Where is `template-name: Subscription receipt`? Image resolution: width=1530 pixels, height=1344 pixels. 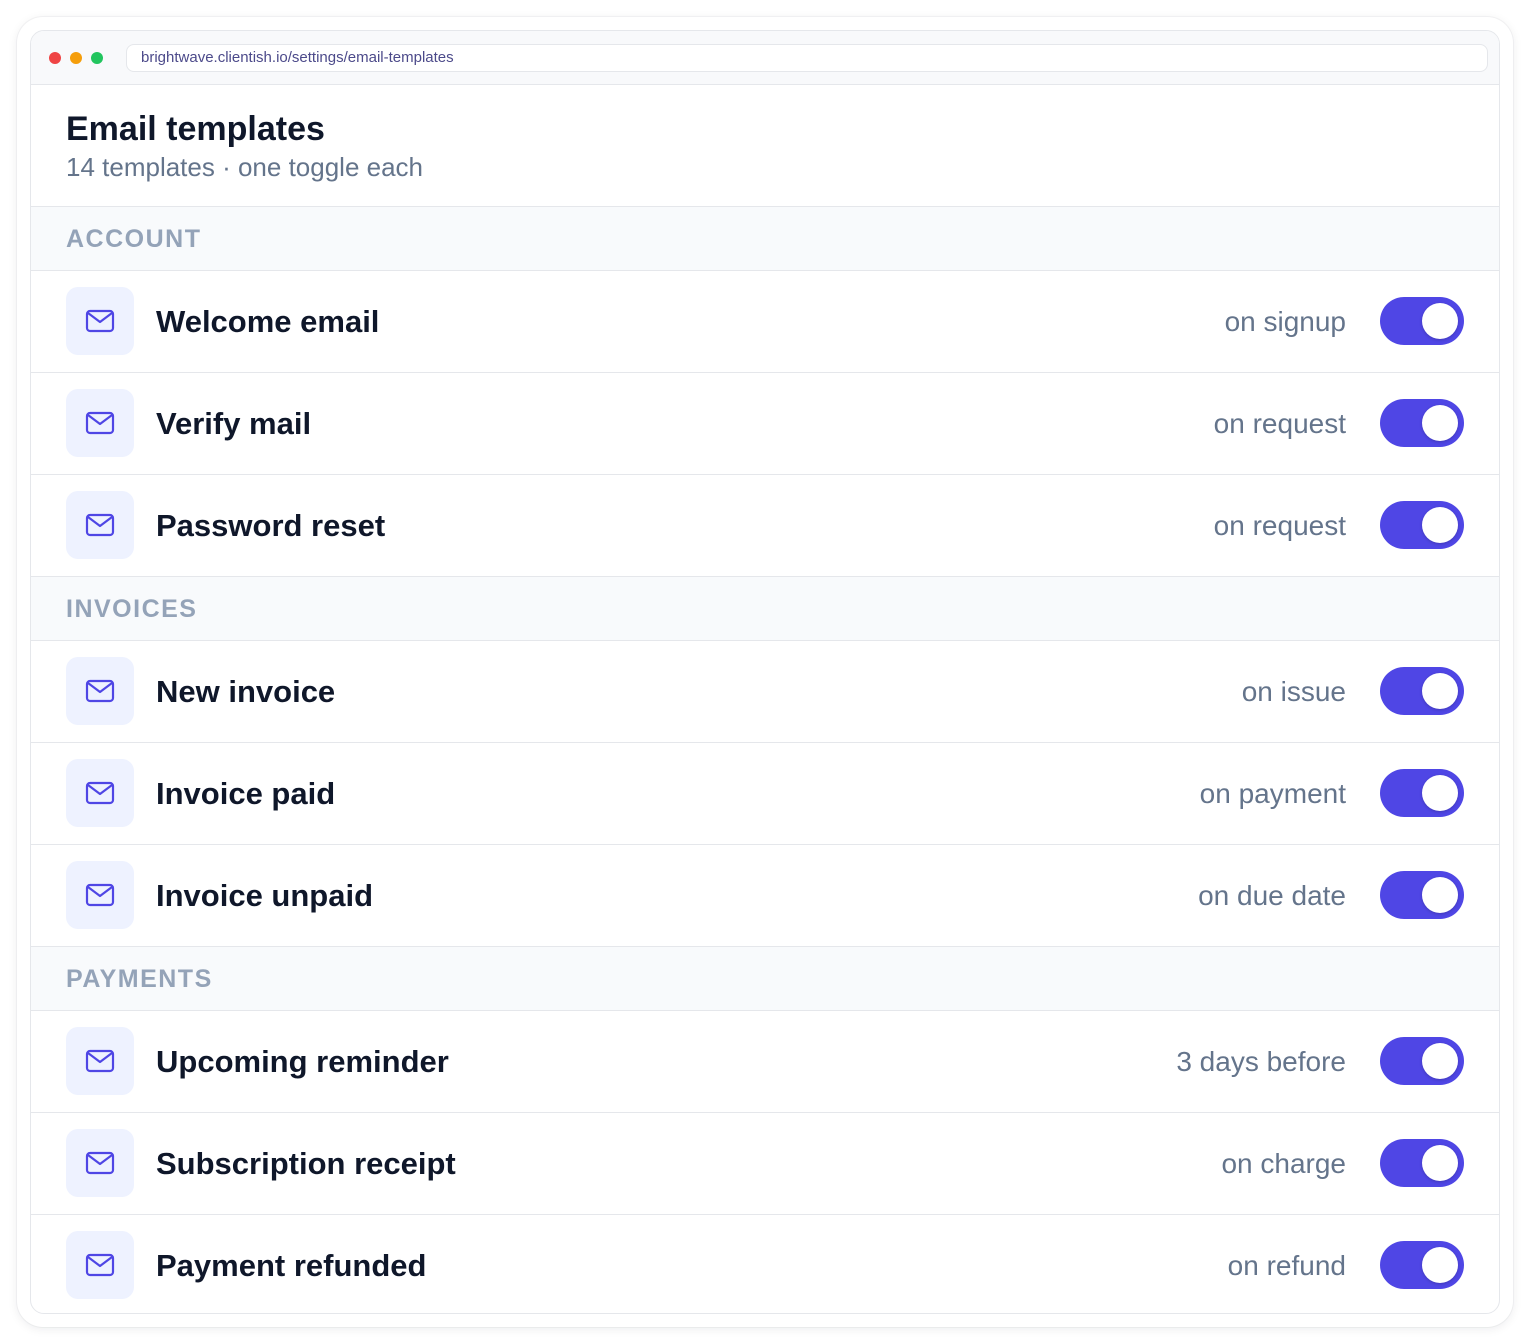 template-name: Subscription receipt is located at coordinates (306, 1163).